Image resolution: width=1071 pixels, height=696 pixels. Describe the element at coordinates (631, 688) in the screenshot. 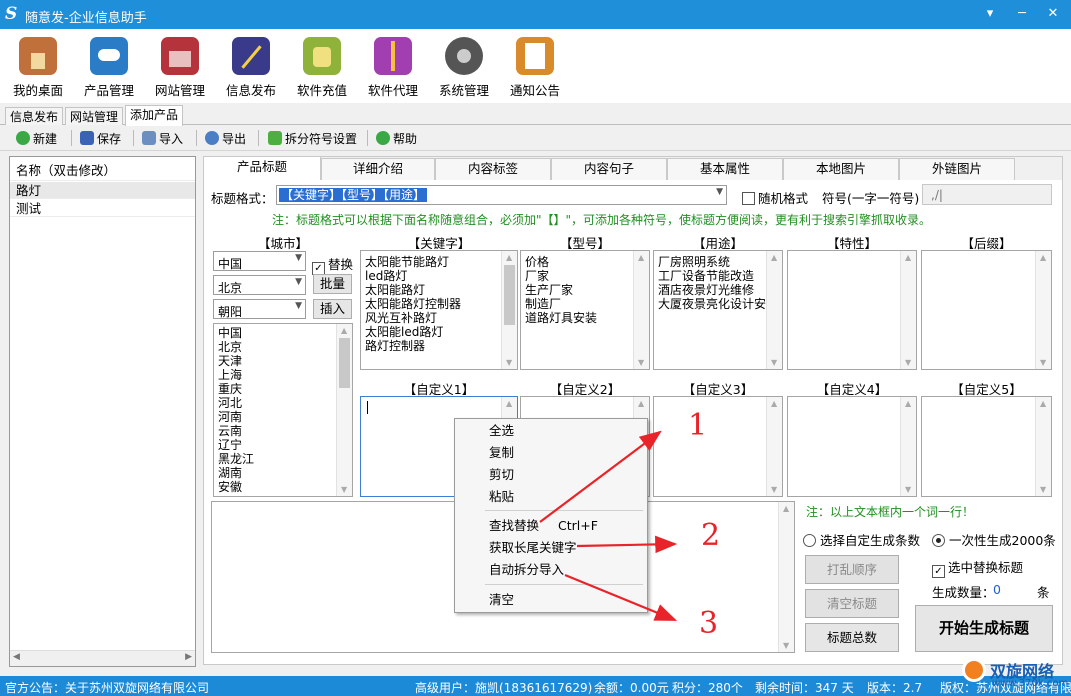

I see `status-balance: 余额：0.00元` at that location.